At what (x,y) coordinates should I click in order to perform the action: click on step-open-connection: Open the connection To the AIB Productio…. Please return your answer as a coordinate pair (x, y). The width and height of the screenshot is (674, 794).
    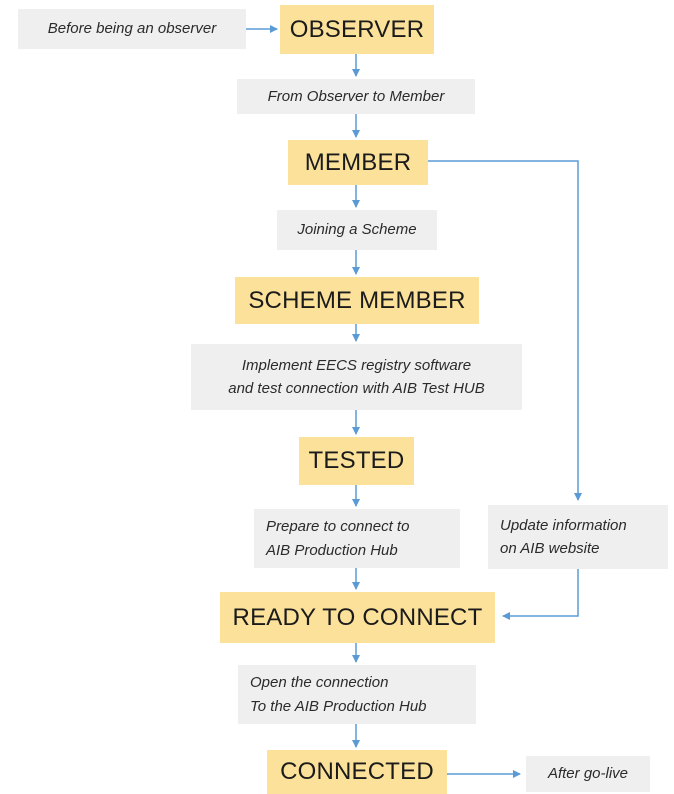
    Looking at the image, I should click on (357, 694).